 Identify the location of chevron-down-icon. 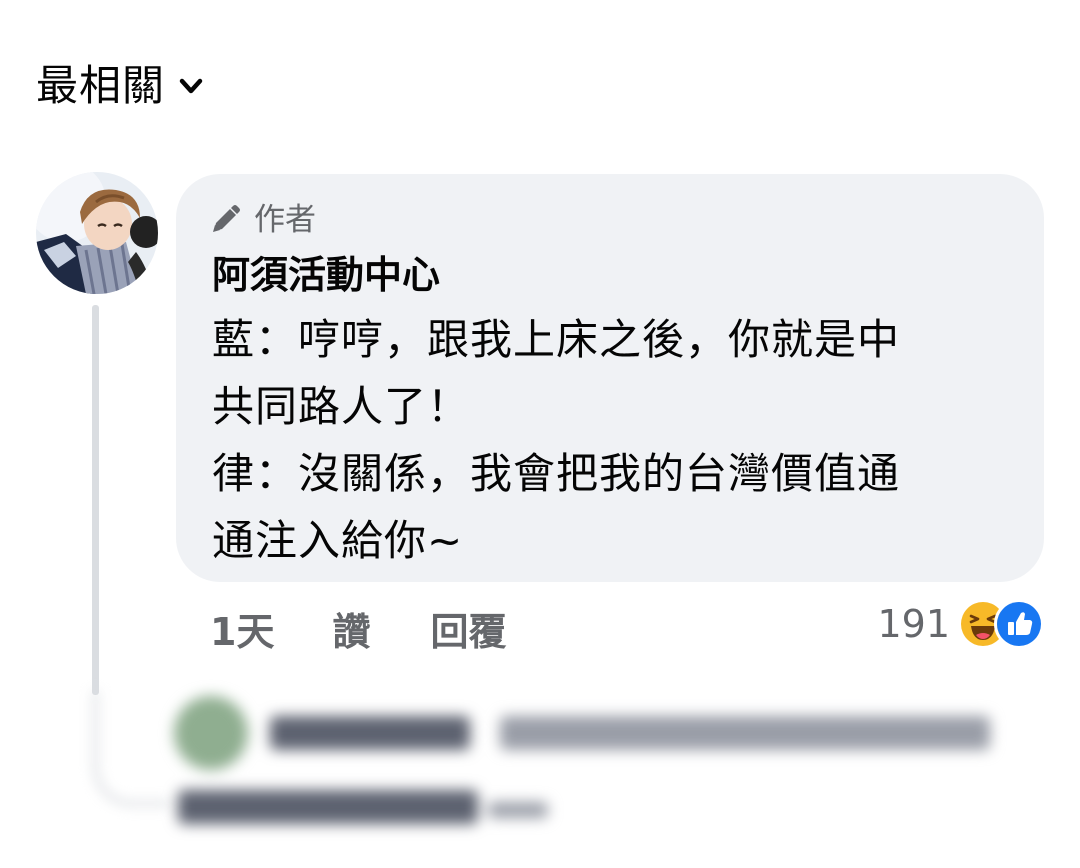
(191, 86).